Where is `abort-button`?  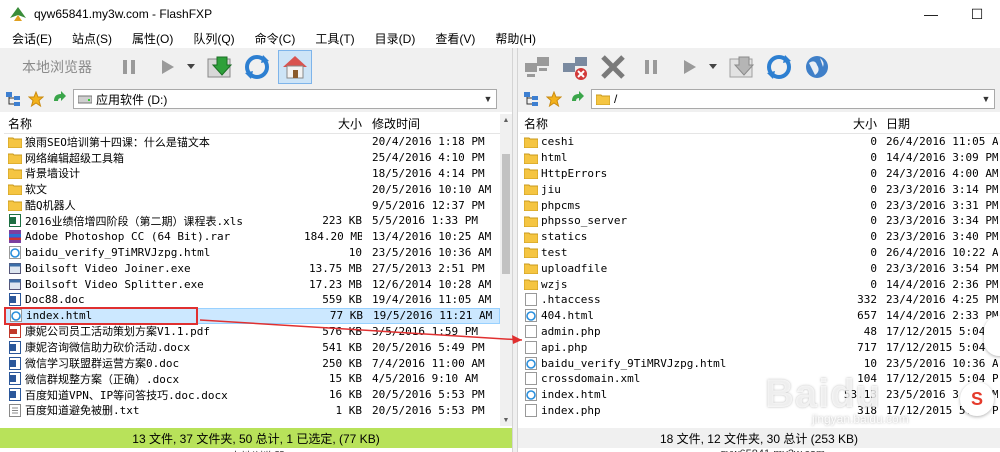 abort-button is located at coordinates (613, 67).